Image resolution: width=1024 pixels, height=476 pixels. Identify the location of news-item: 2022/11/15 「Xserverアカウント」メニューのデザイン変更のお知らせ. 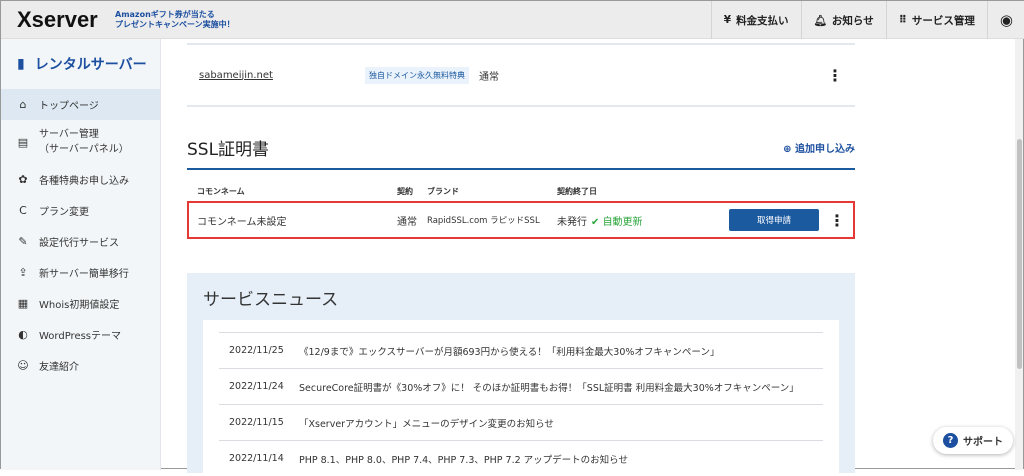
(521, 422).